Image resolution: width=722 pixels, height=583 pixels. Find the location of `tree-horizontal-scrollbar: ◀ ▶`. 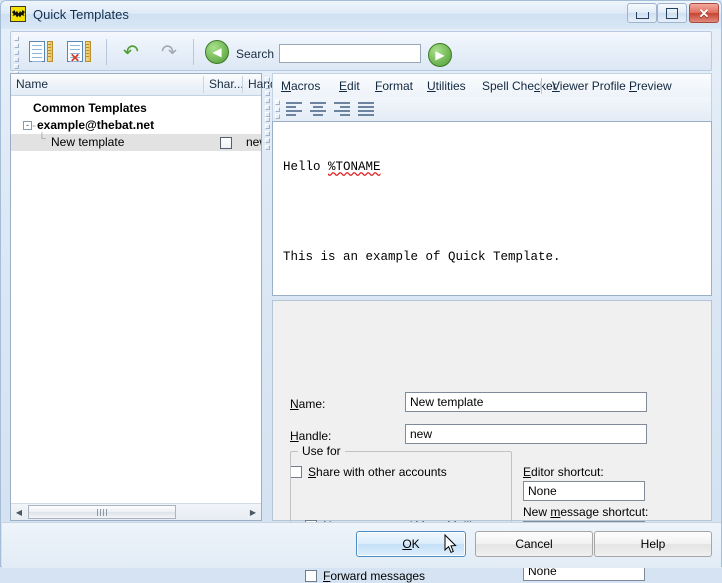

tree-horizontal-scrollbar: ◀ ▶ is located at coordinates (136, 511).